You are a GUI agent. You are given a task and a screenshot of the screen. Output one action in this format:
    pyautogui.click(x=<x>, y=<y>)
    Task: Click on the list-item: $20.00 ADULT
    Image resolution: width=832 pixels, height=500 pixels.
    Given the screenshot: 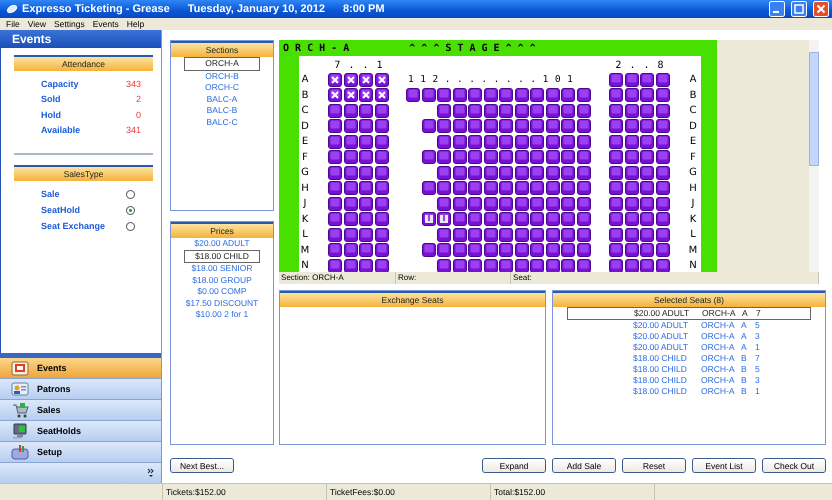 What is the action you would take?
    pyautogui.click(x=222, y=244)
    